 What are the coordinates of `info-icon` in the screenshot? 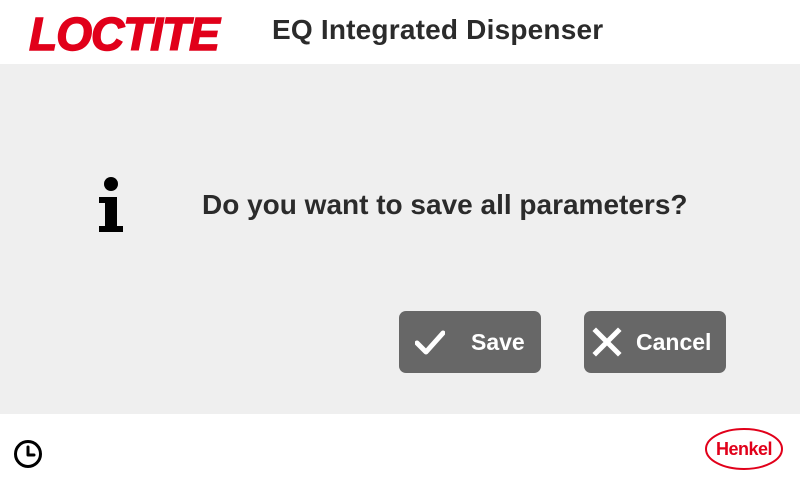 It's located at (111, 204).